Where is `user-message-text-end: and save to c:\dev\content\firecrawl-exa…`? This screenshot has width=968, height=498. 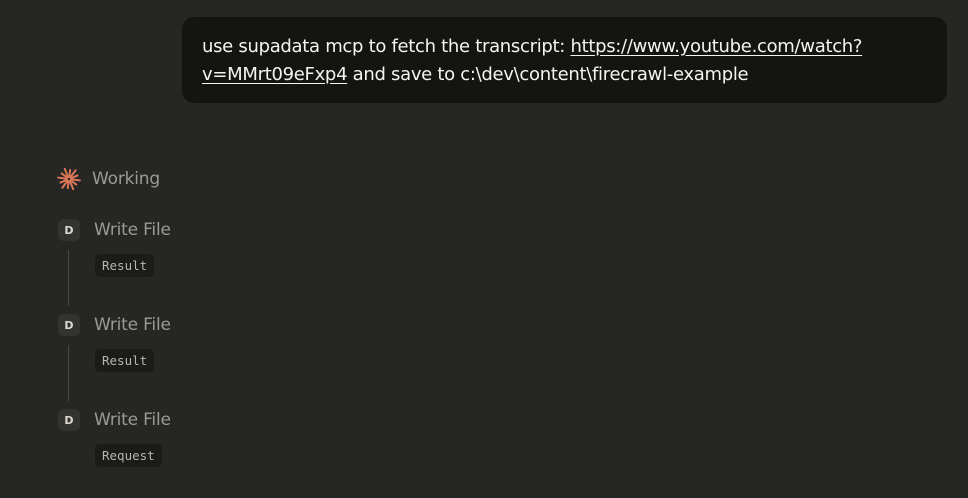 user-message-text-end: and save to c:\dev\content\firecrawl-exa… is located at coordinates (548, 74).